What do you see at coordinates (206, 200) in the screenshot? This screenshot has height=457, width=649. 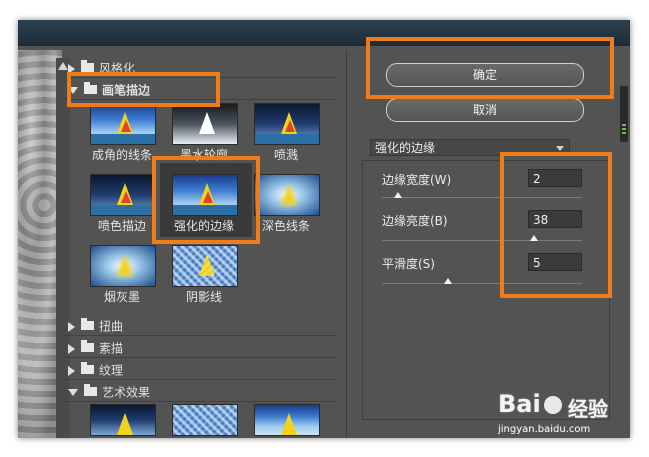 I see `highlight-selected-filter` at bounding box center [206, 200].